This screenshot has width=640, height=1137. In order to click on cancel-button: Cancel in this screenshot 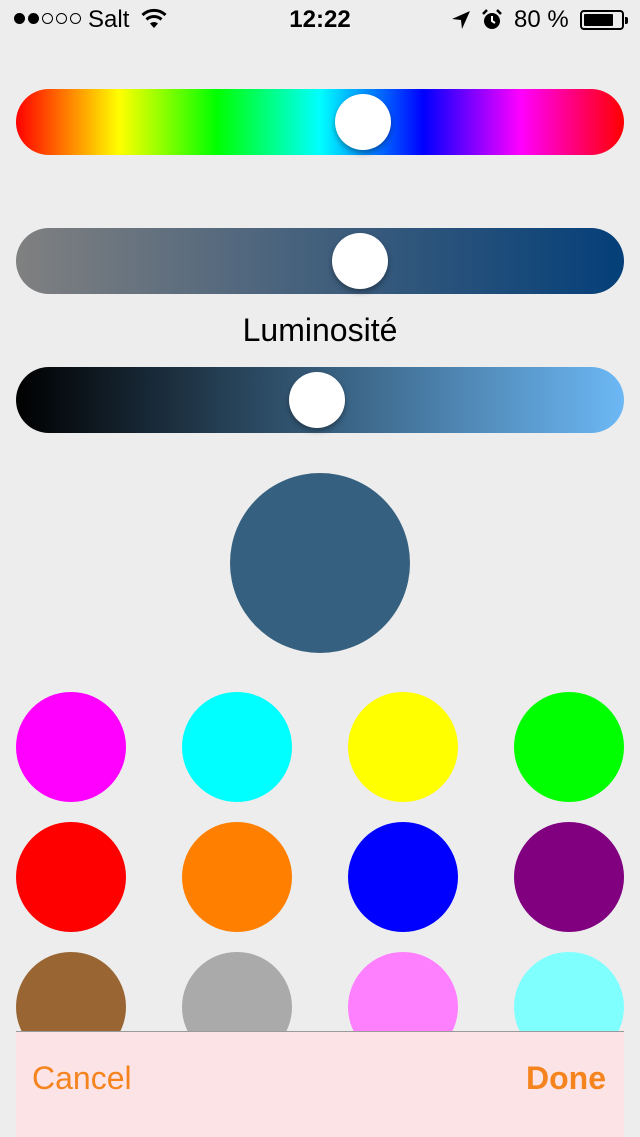, I will do `click(82, 1084)`.